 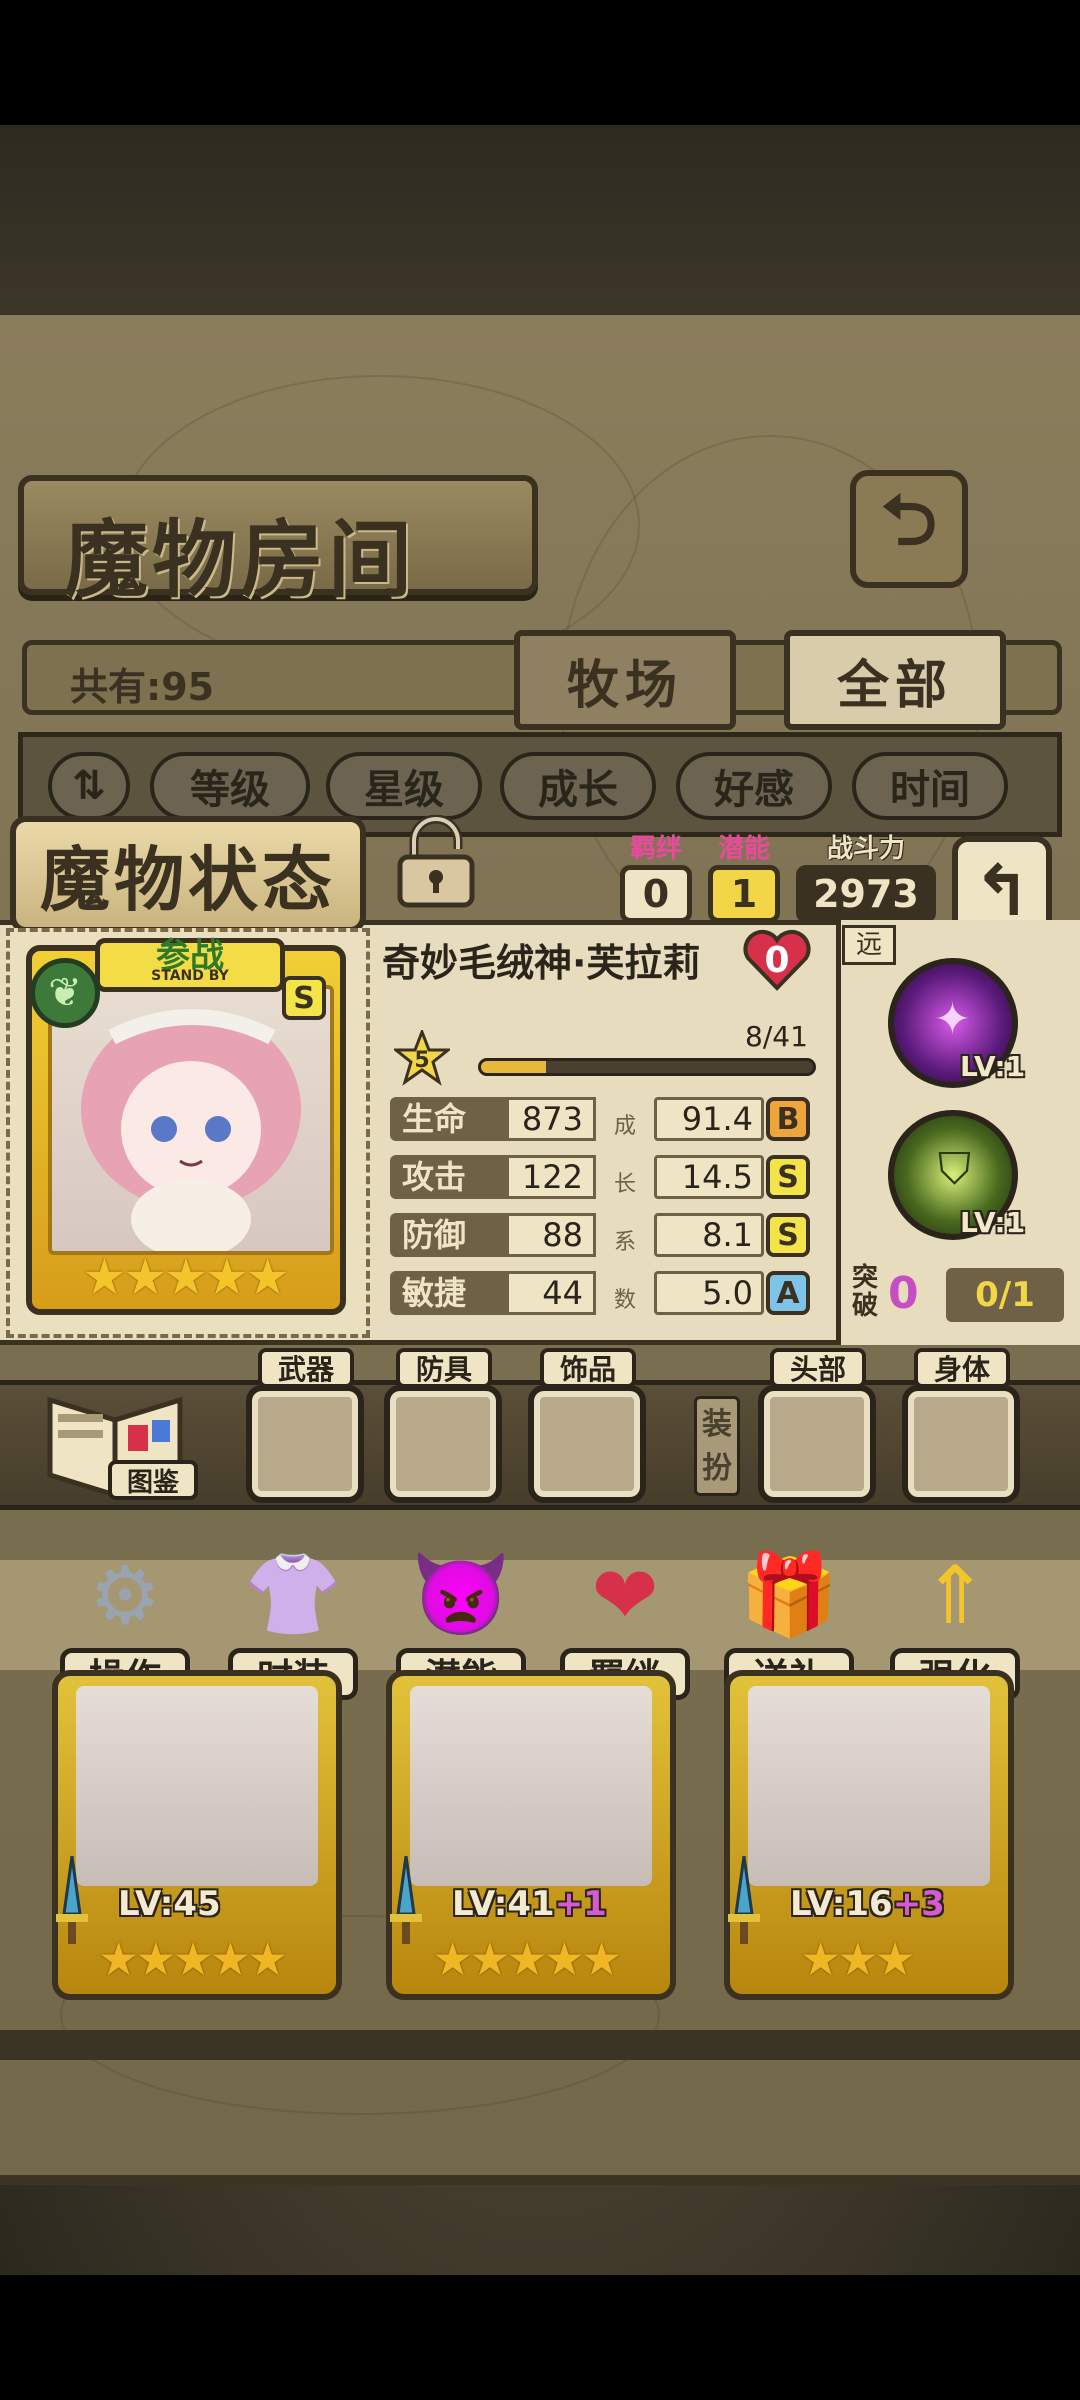 I want to click on monster-list-card: LV:45 ★★★★★, so click(x=197, y=1835).